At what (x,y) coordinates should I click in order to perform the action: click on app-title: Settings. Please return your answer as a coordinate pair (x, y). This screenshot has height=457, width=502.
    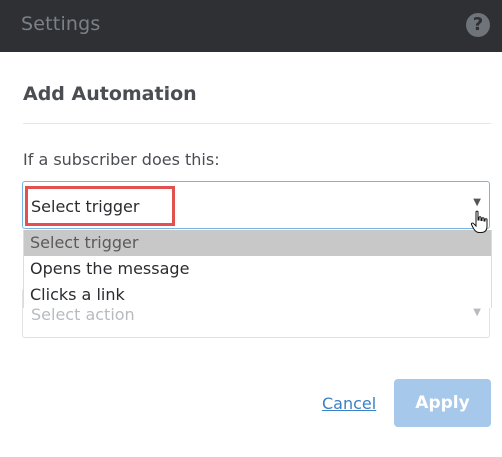
    Looking at the image, I should click on (61, 24).